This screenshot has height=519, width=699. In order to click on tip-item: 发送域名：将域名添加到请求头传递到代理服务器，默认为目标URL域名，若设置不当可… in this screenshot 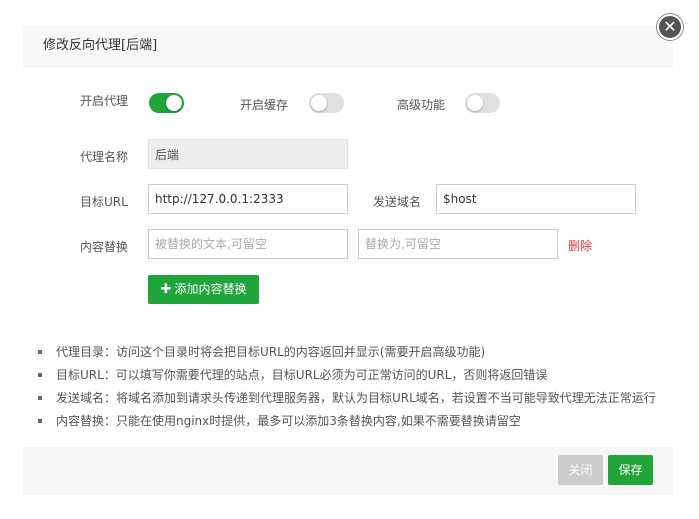, I will do `click(346, 402)`.